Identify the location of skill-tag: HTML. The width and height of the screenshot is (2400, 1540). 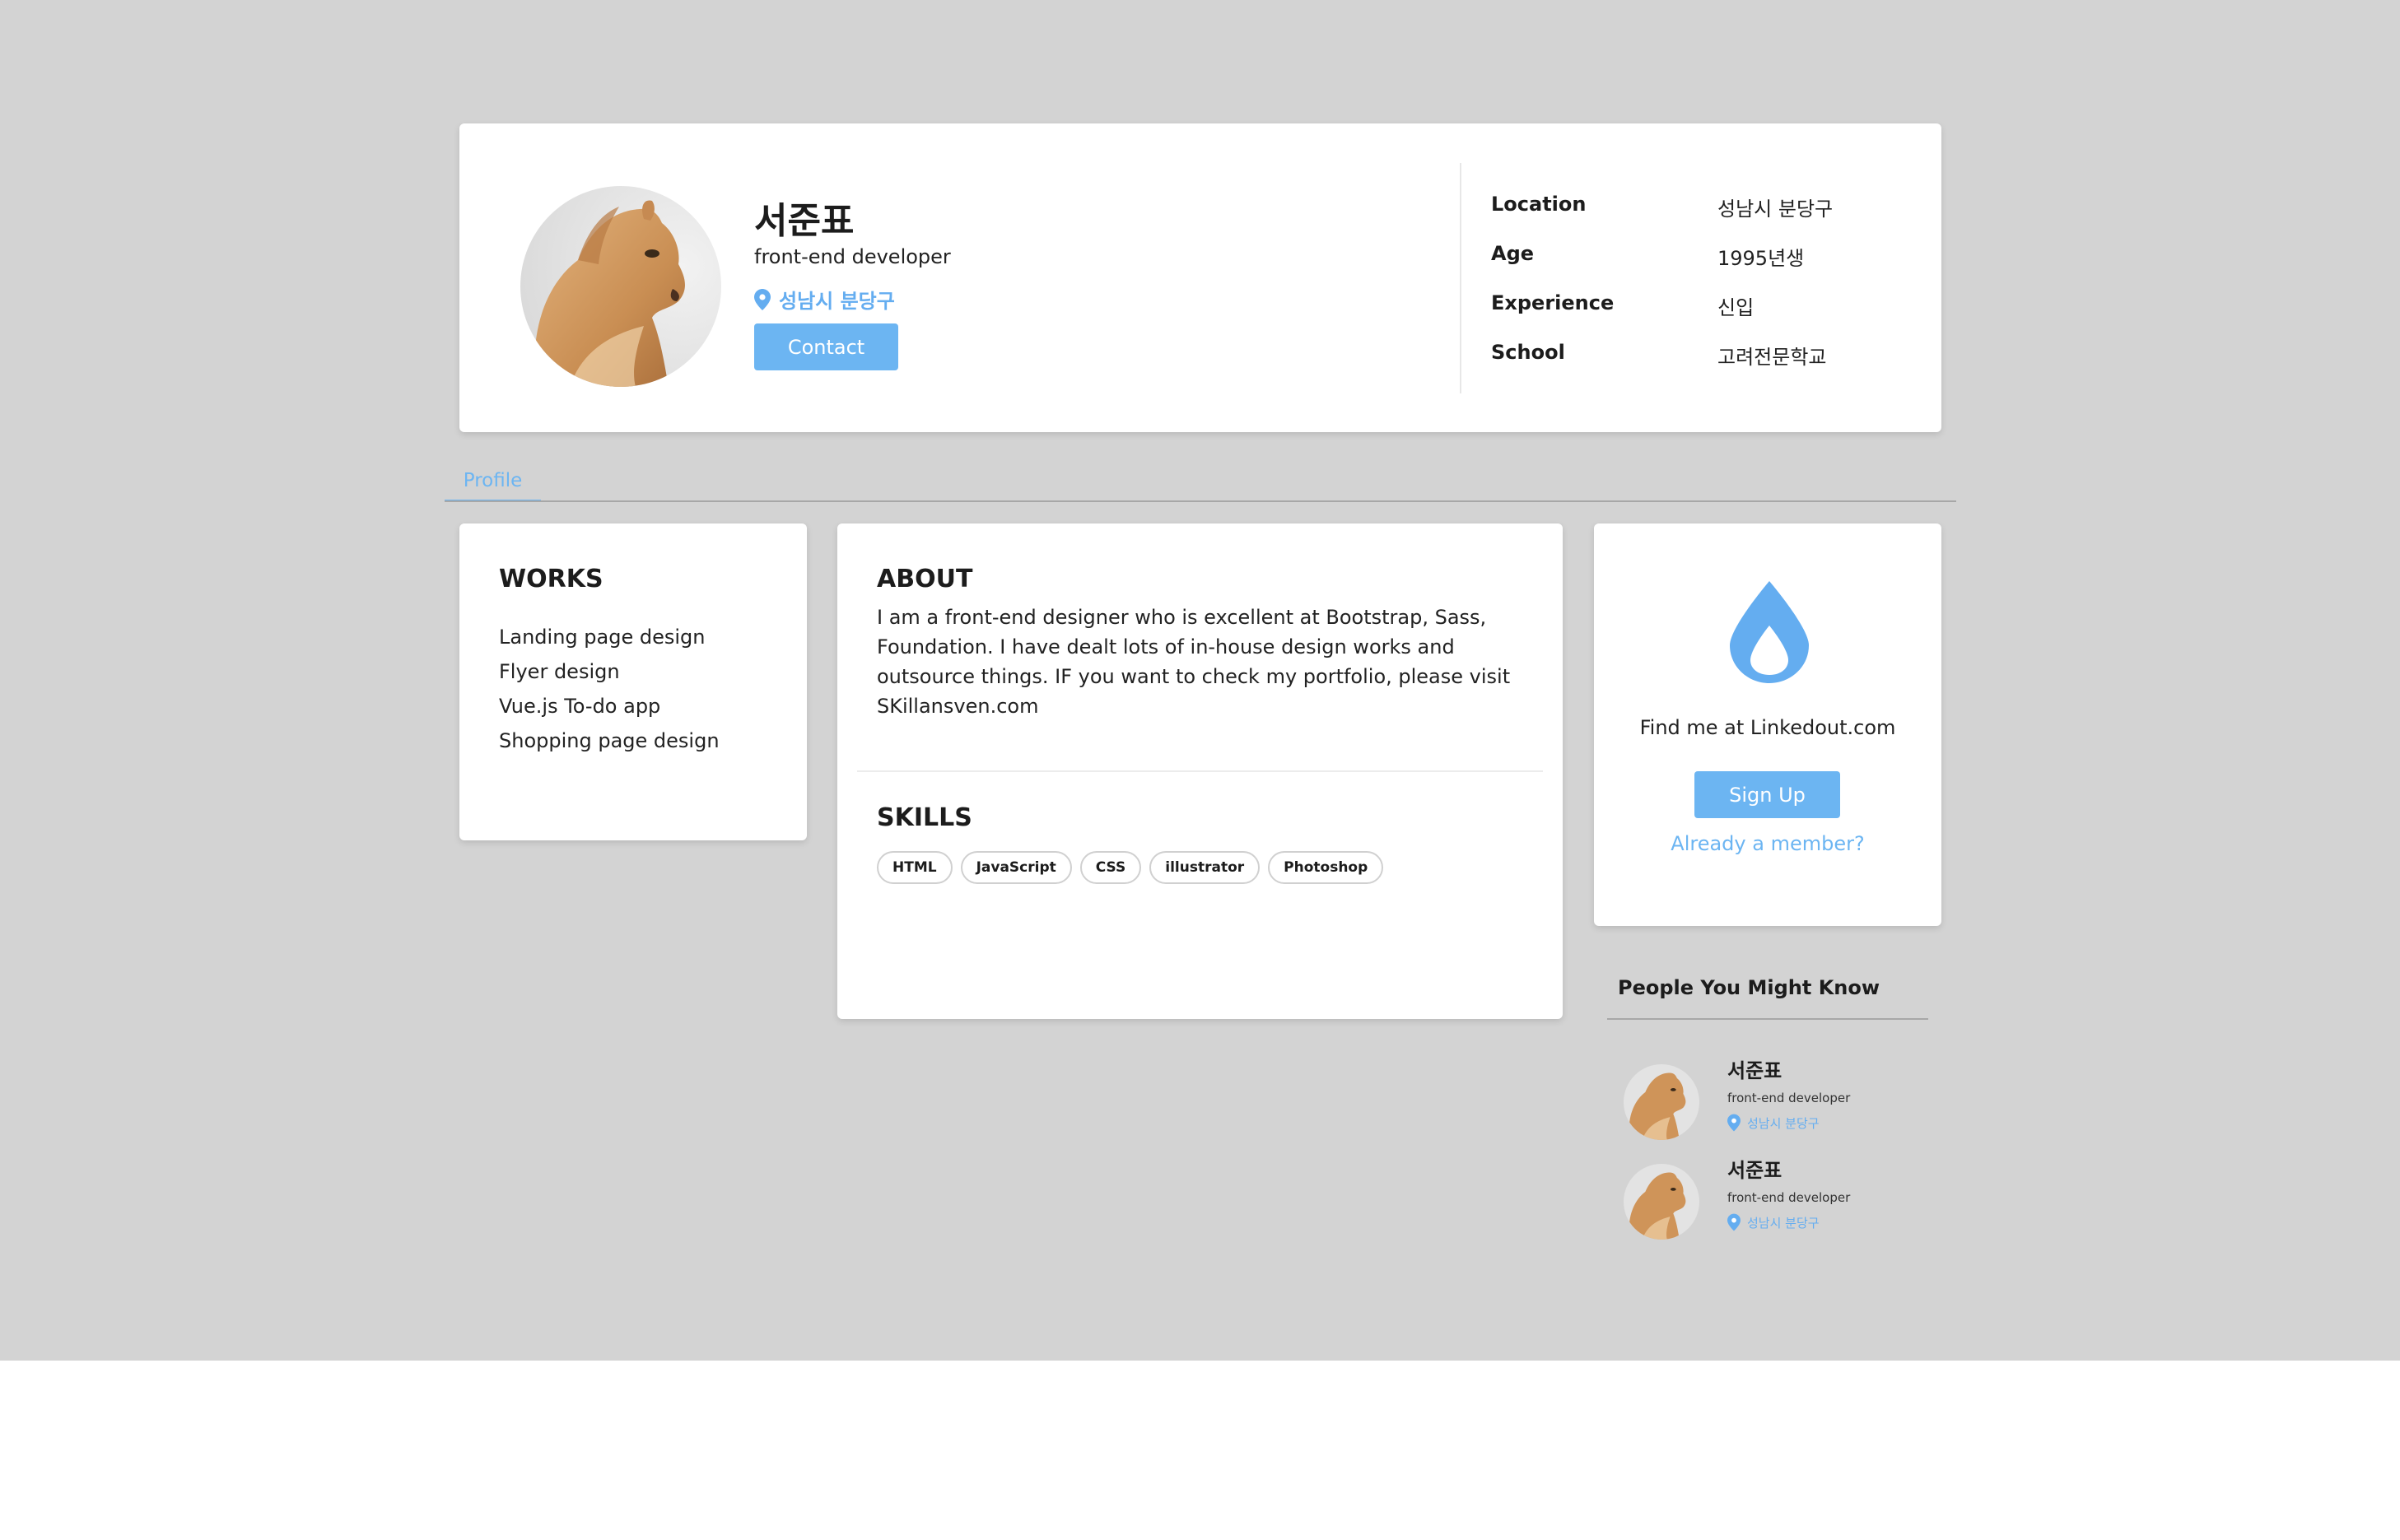
(915, 868).